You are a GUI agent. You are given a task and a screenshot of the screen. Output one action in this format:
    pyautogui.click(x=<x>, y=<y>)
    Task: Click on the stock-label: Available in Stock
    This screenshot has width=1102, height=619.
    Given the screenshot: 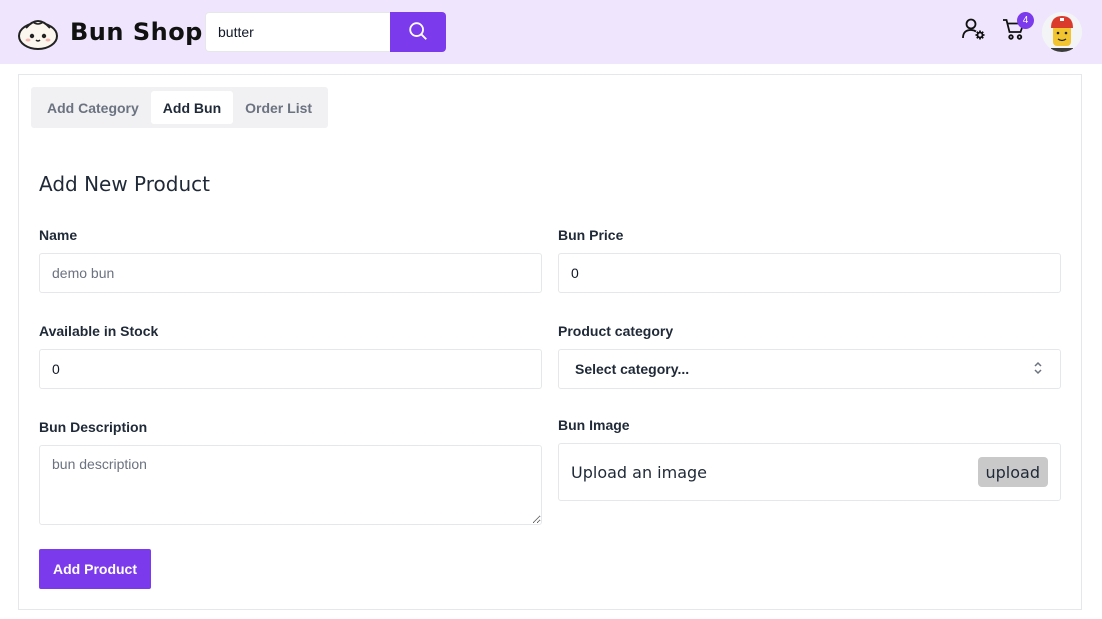 What is the action you would take?
    pyautogui.click(x=99, y=331)
    